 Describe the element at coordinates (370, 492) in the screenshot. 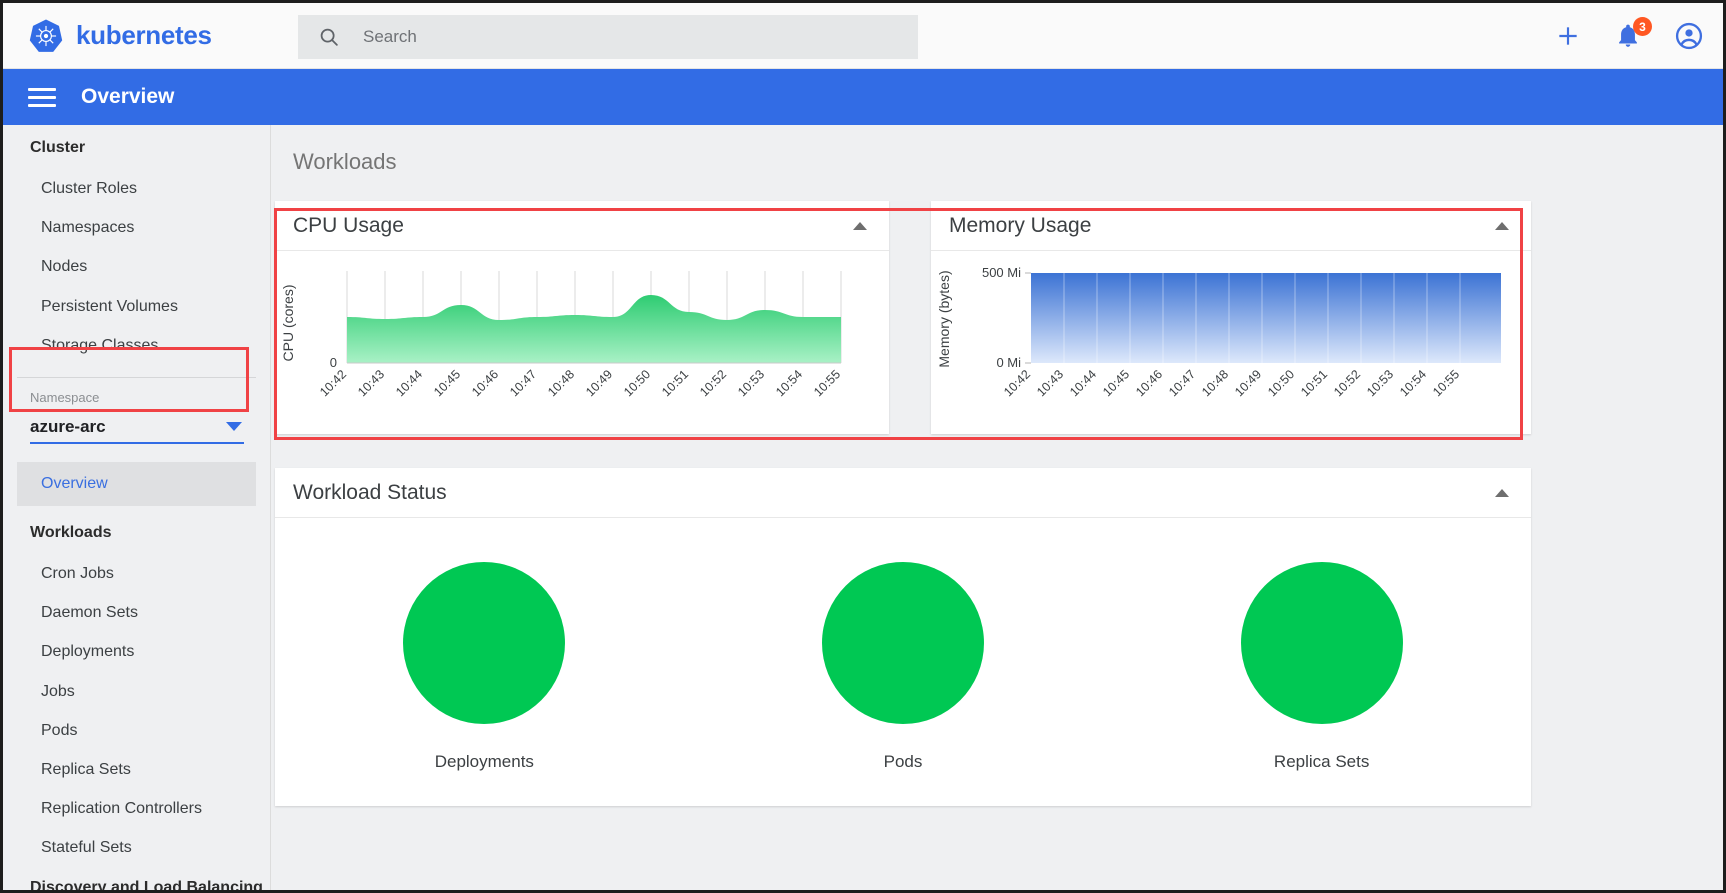

I see `workload-status-title: Workload Status` at that location.